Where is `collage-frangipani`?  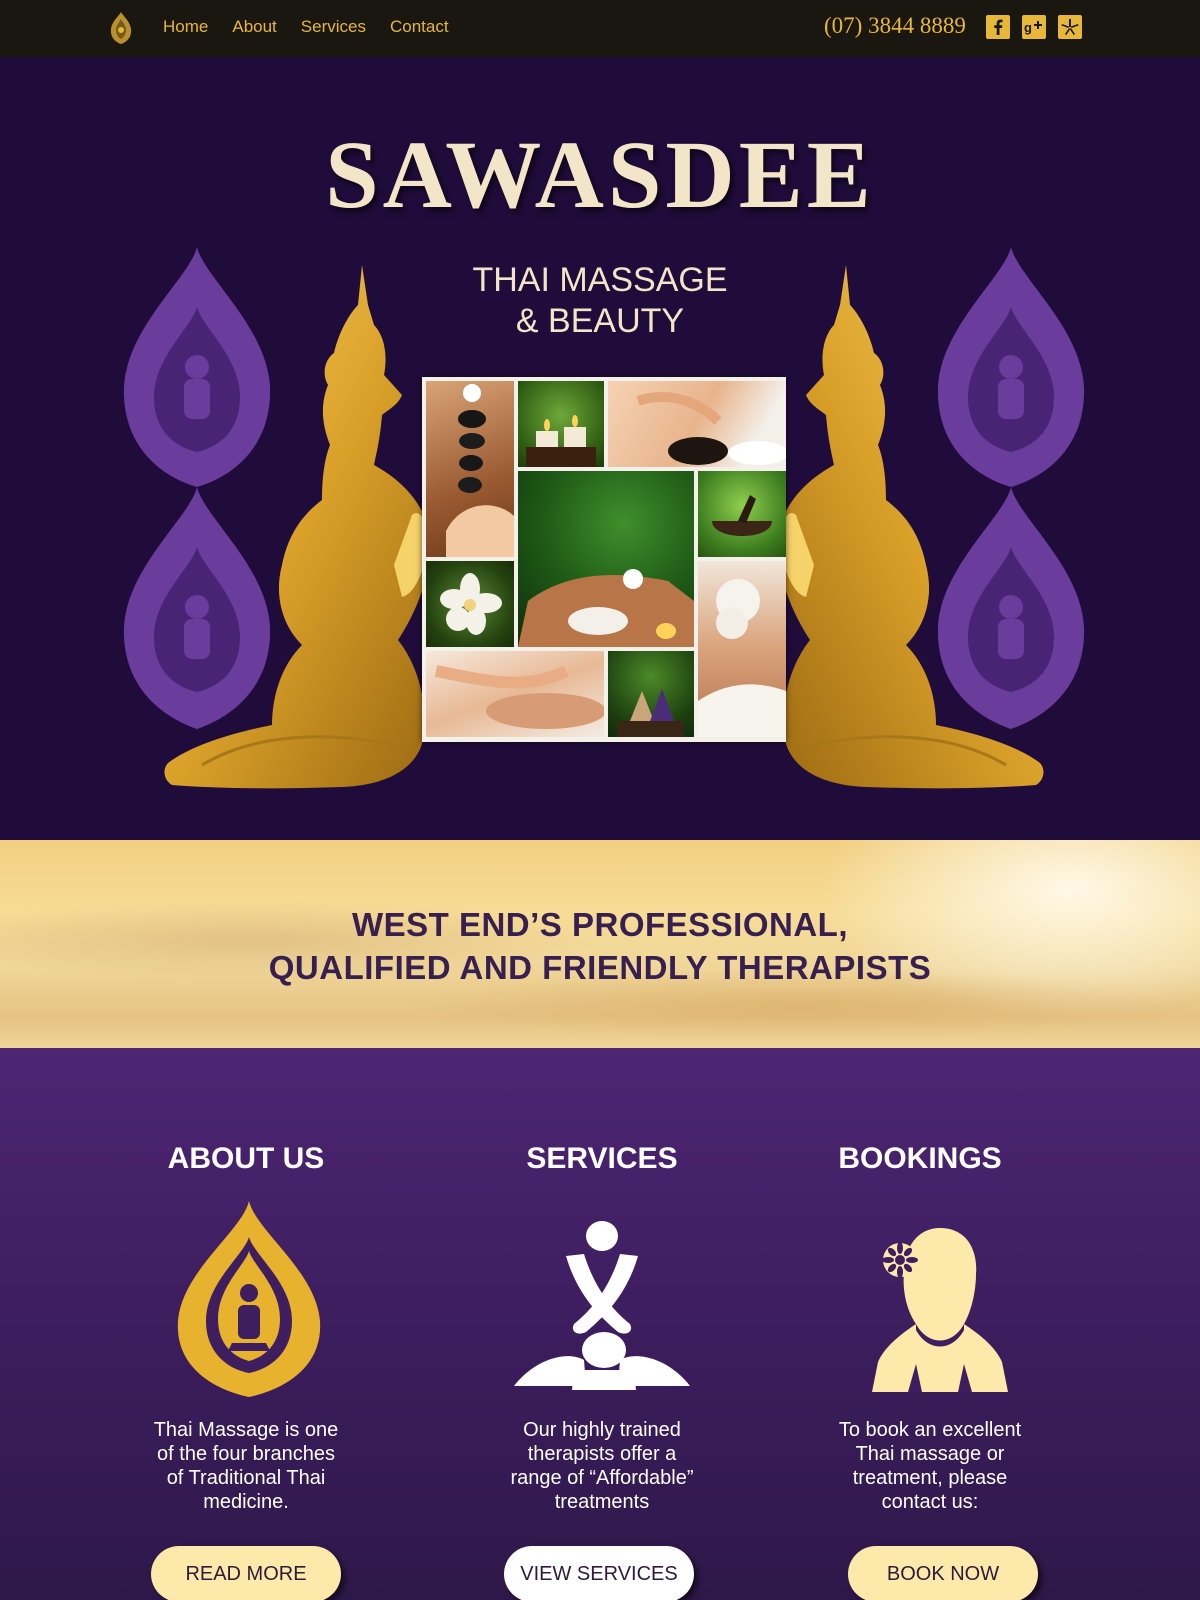
collage-frangipani is located at coordinates (470, 604).